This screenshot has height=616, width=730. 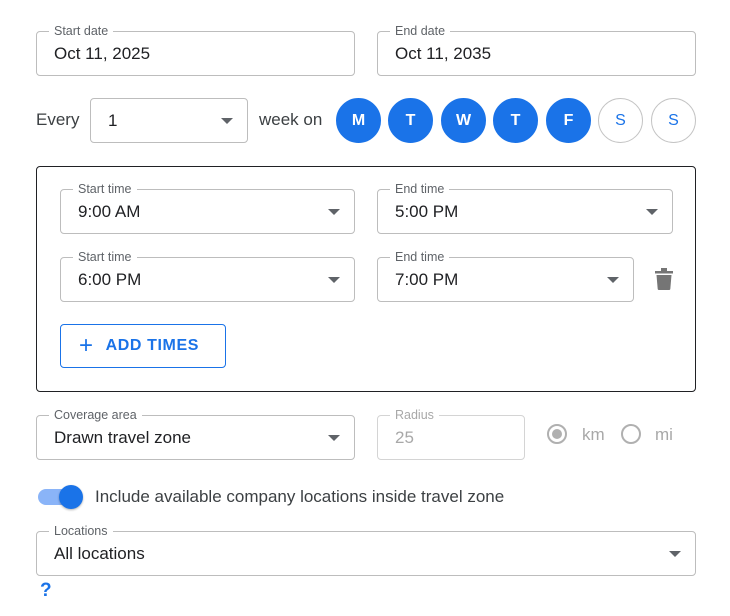 What do you see at coordinates (568, 120) in the screenshot?
I see `day-toggle-friday: F` at bounding box center [568, 120].